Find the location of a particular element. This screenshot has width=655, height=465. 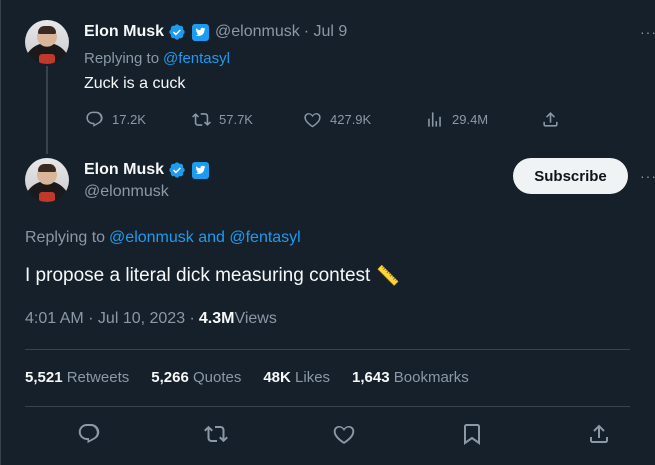

stat-count: 48K is located at coordinates (277, 377).